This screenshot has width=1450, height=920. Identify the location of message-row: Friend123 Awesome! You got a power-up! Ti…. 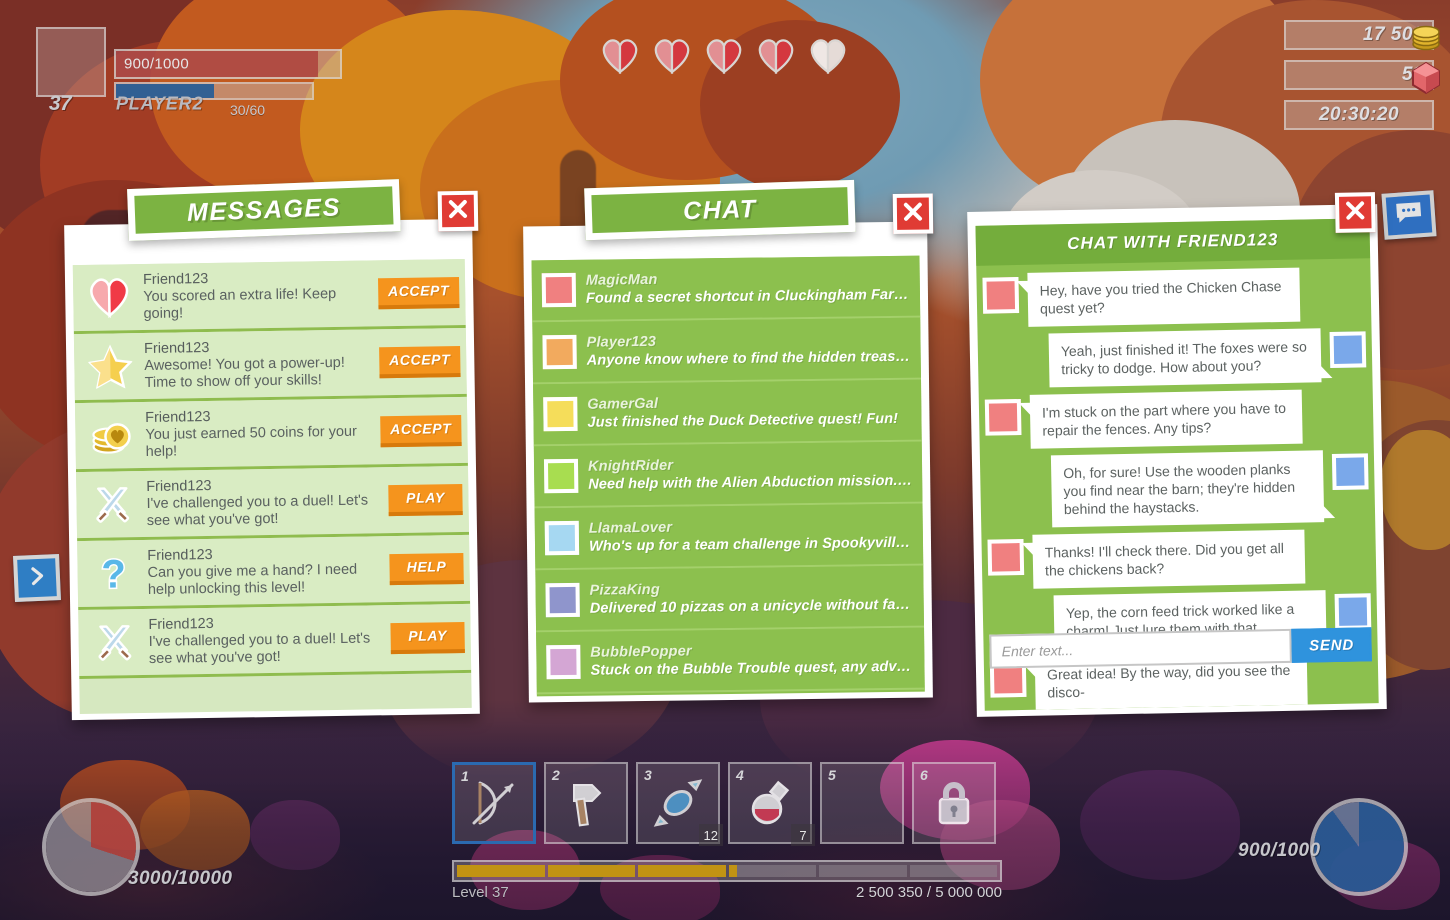
(270, 365).